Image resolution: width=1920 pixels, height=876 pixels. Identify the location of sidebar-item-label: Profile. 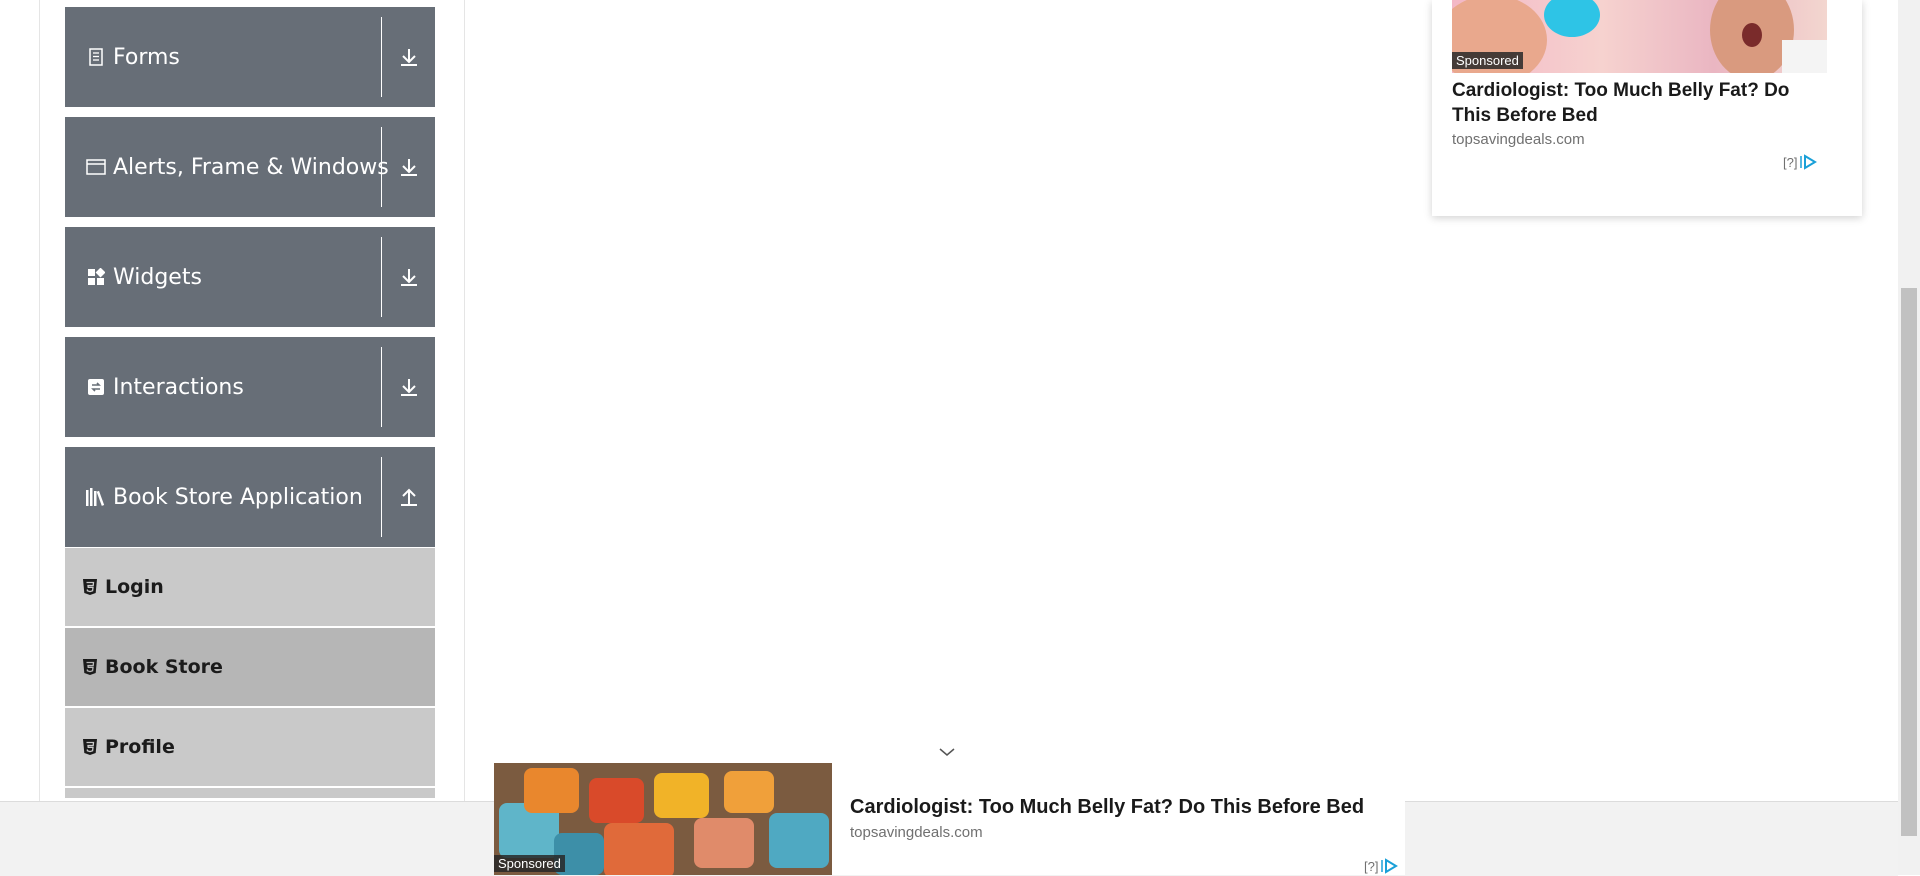
(140, 747).